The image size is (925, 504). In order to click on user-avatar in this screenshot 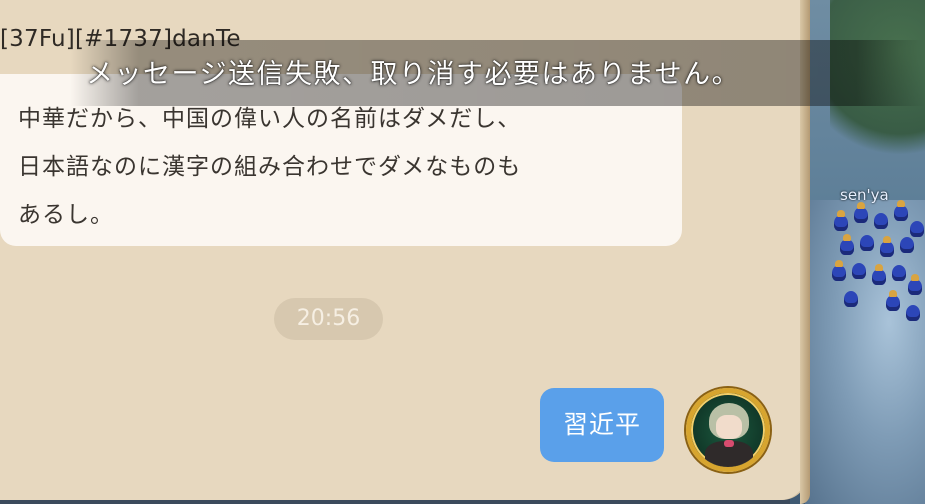, I will do `click(728, 430)`.